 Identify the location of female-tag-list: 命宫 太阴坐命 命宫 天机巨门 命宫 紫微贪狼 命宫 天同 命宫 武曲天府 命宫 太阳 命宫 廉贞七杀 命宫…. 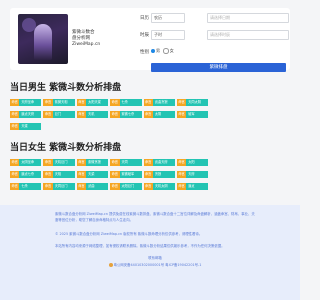
(122, 177).